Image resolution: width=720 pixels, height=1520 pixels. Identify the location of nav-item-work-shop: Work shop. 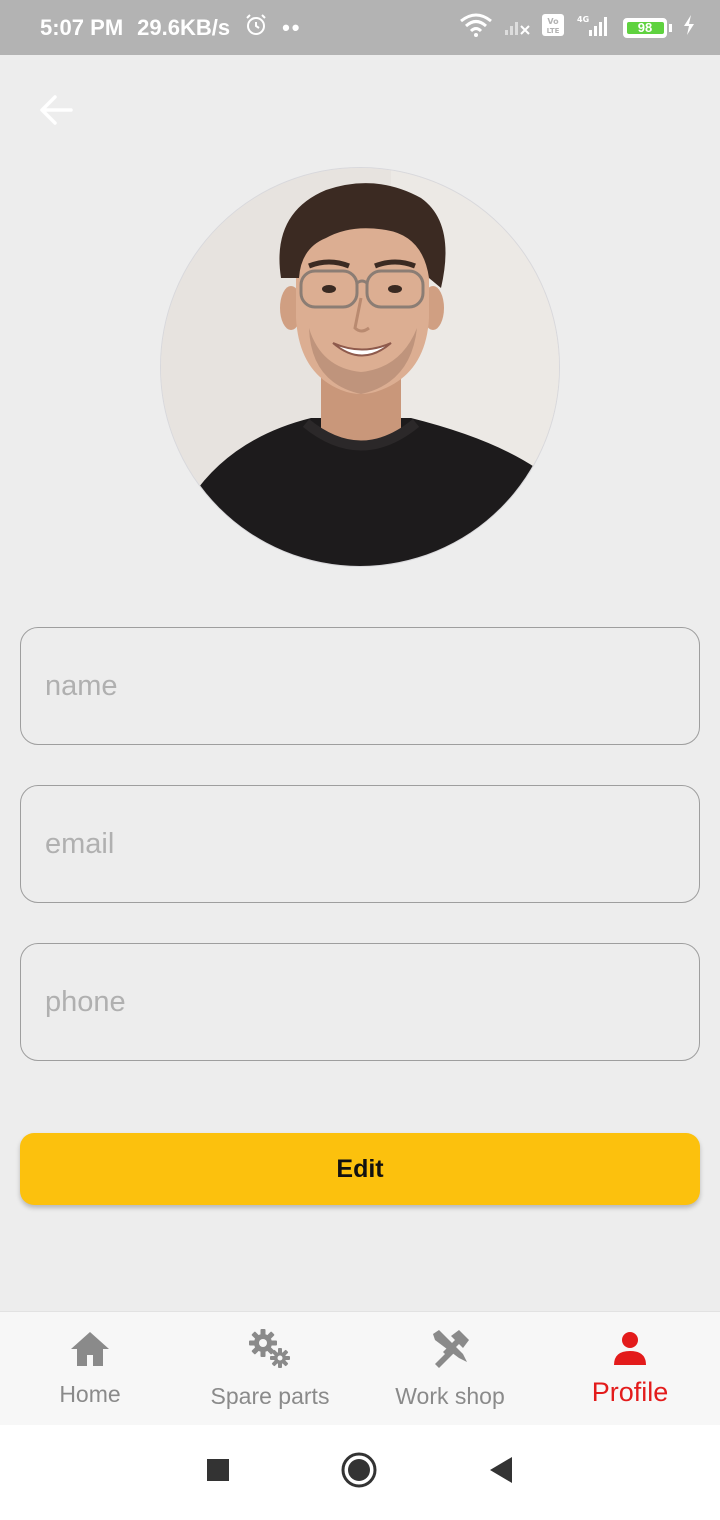
(450, 1368).